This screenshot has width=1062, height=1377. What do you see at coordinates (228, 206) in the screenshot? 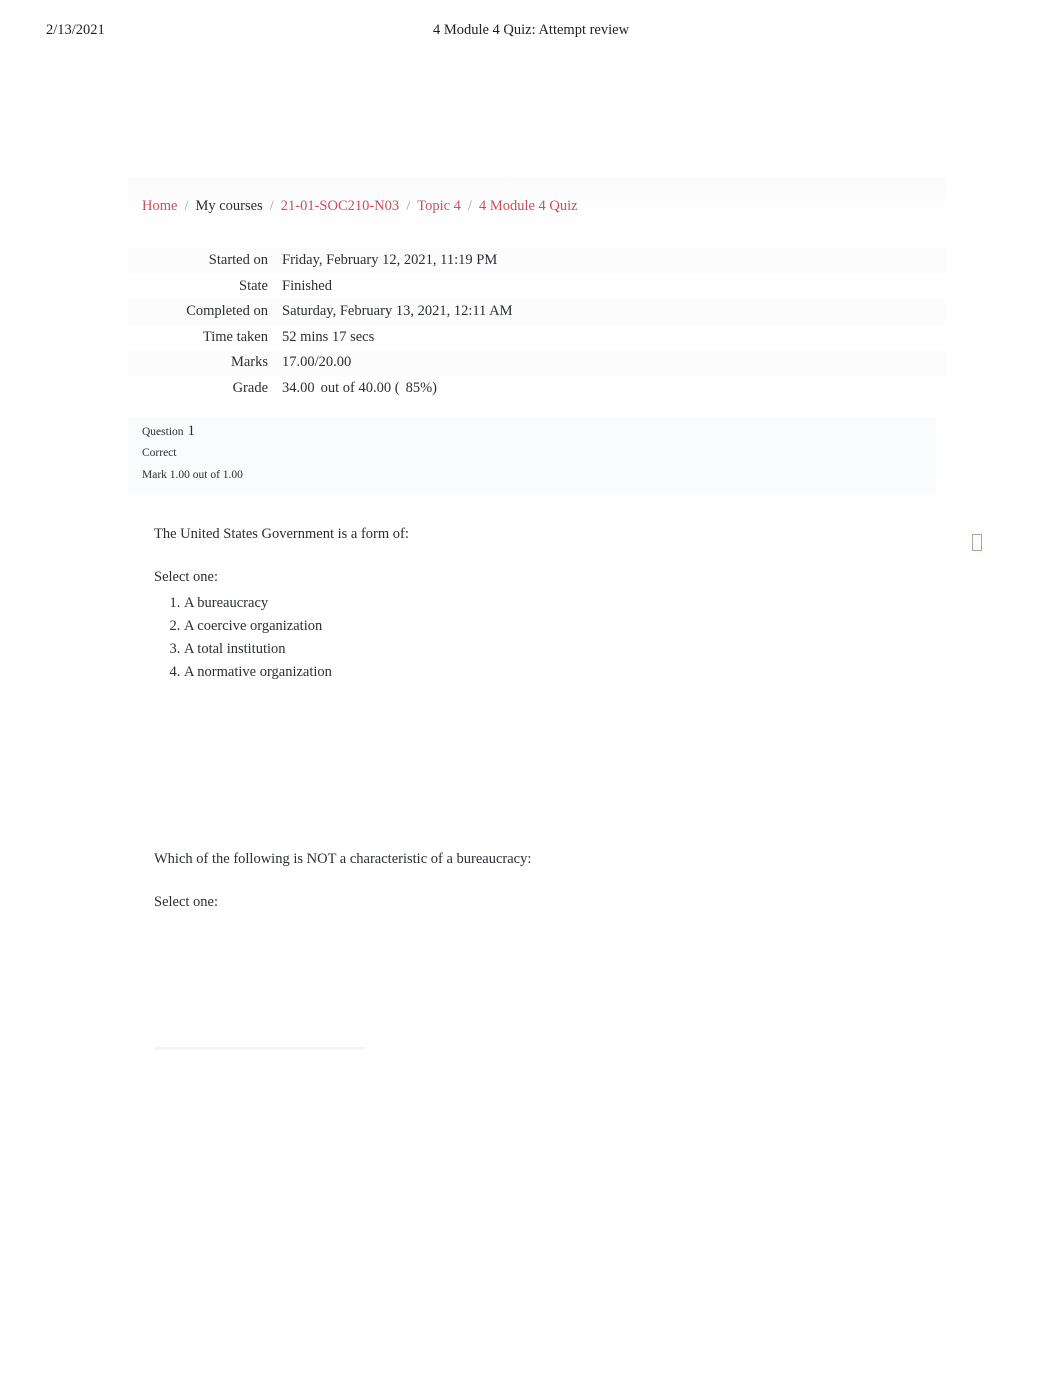
I see `breadcrumb-item-my-courses: My courses` at bounding box center [228, 206].